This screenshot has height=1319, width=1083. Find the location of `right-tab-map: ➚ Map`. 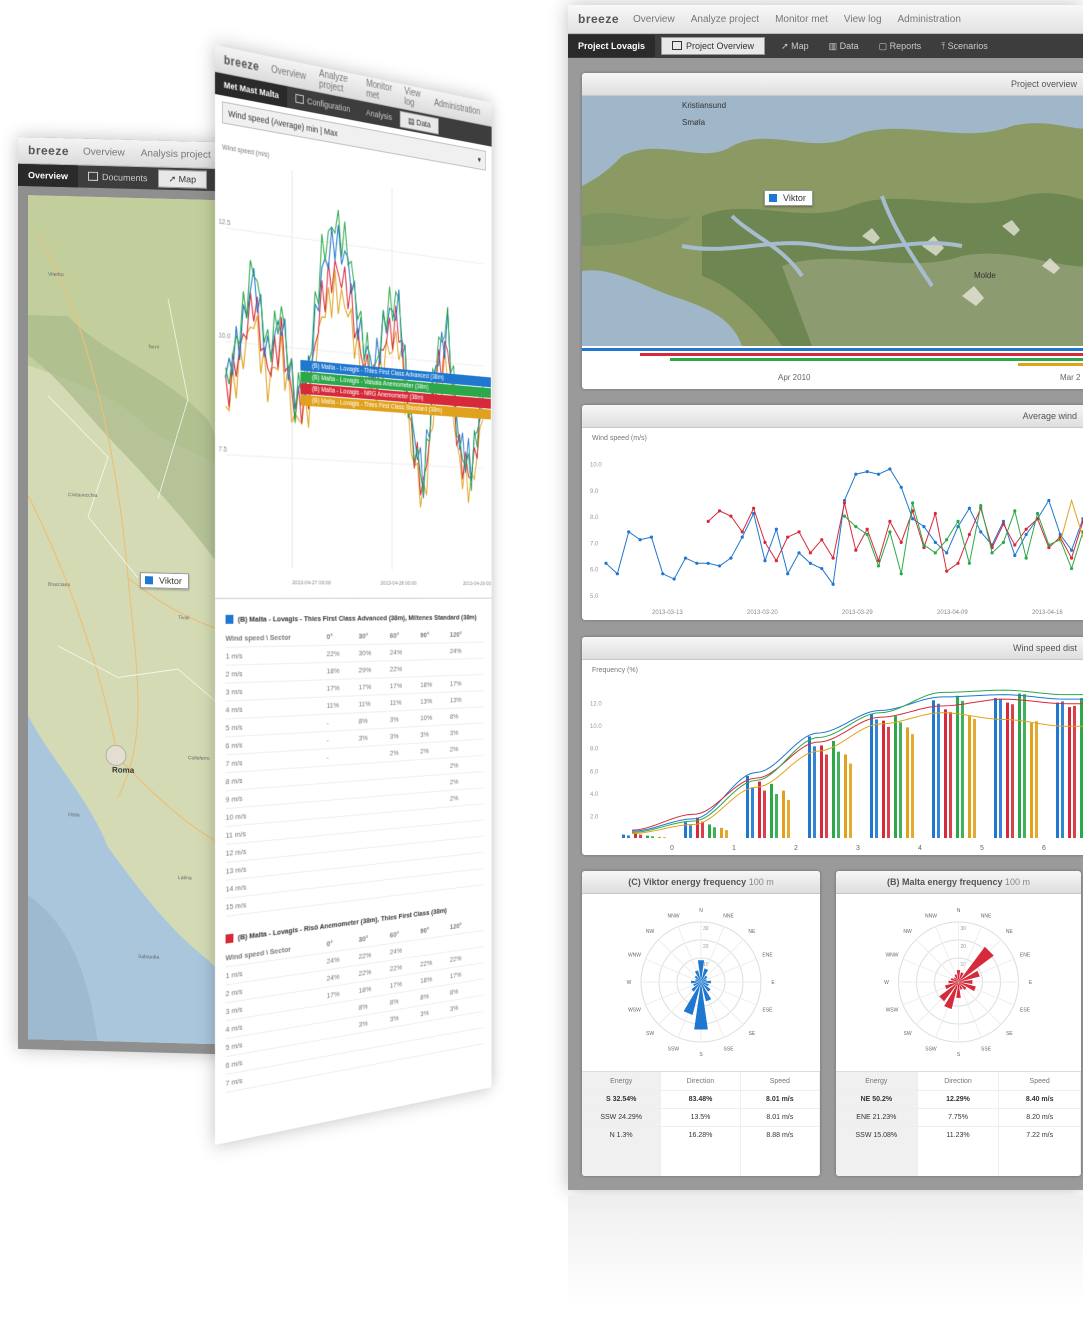

right-tab-map: ➚ Map is located at coordinates (795, 46).